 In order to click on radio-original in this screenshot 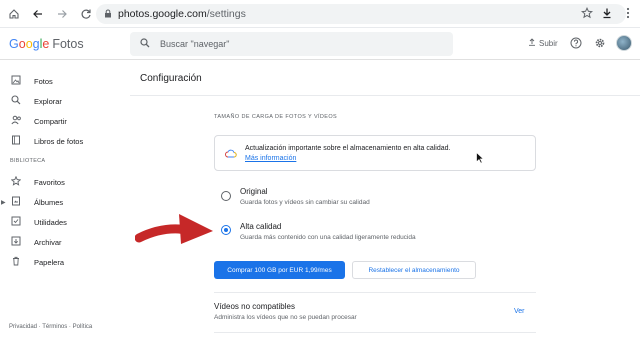, I will do `click(226, 196)`.